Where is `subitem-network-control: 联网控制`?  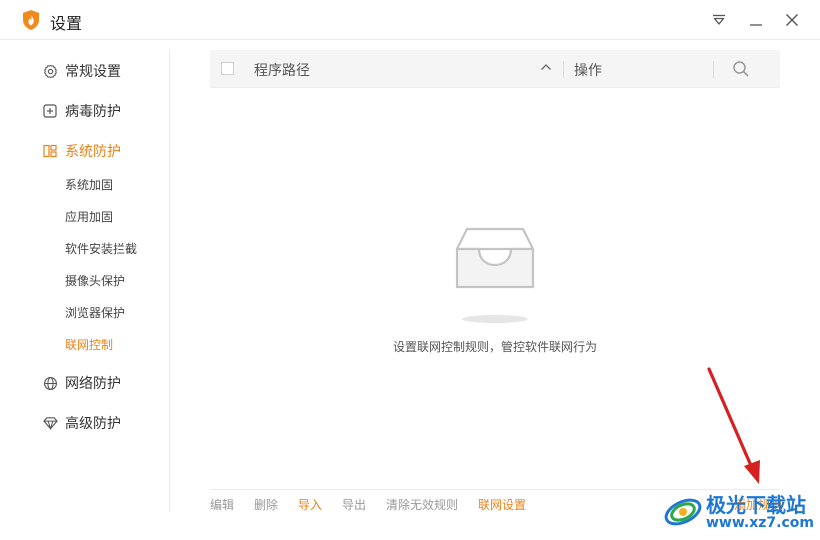
subitem-network-control: 联网控制 is located at coordinates (89, 345).